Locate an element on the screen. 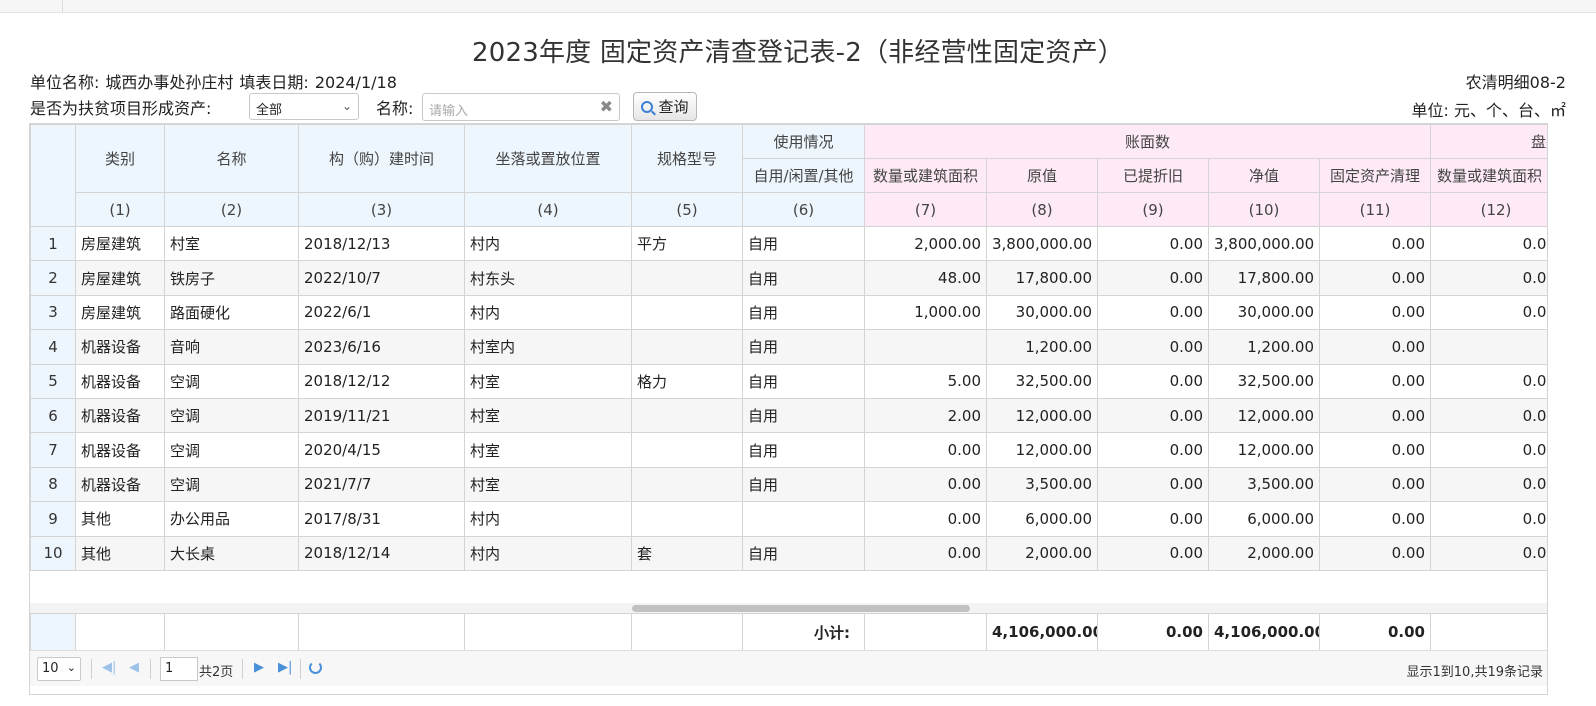 The width and height of the screenshot is (1596, 706). unit-value: 城西办事处孙庄村 is located at coordinates (169, 82).